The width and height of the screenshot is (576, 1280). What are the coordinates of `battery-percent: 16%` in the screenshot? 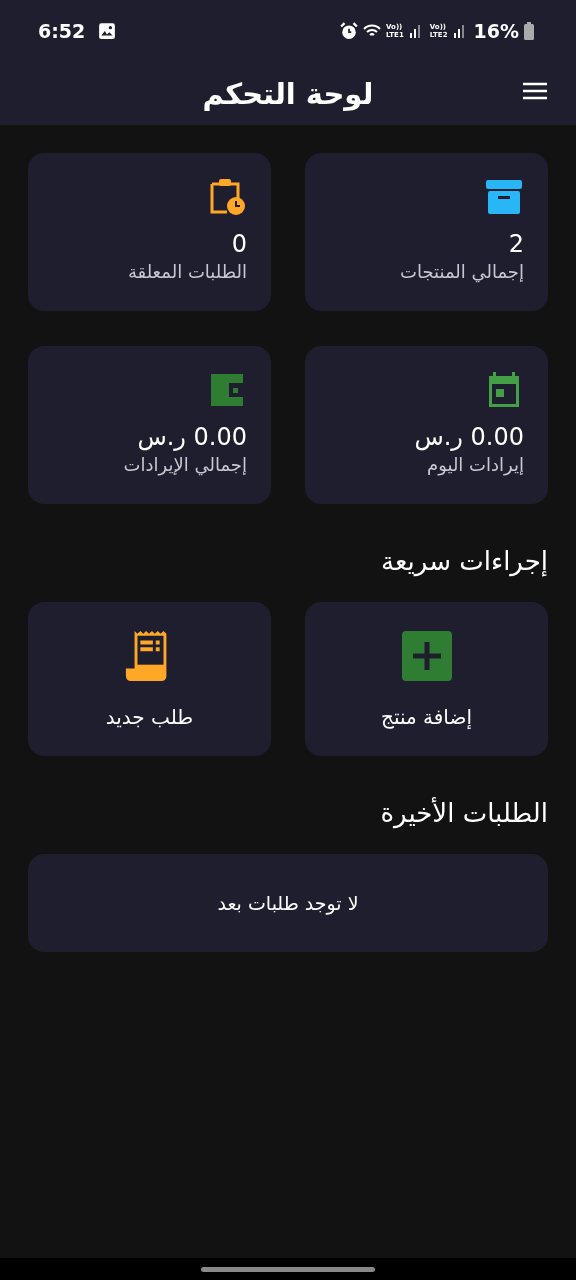 It's located at (496, 31).